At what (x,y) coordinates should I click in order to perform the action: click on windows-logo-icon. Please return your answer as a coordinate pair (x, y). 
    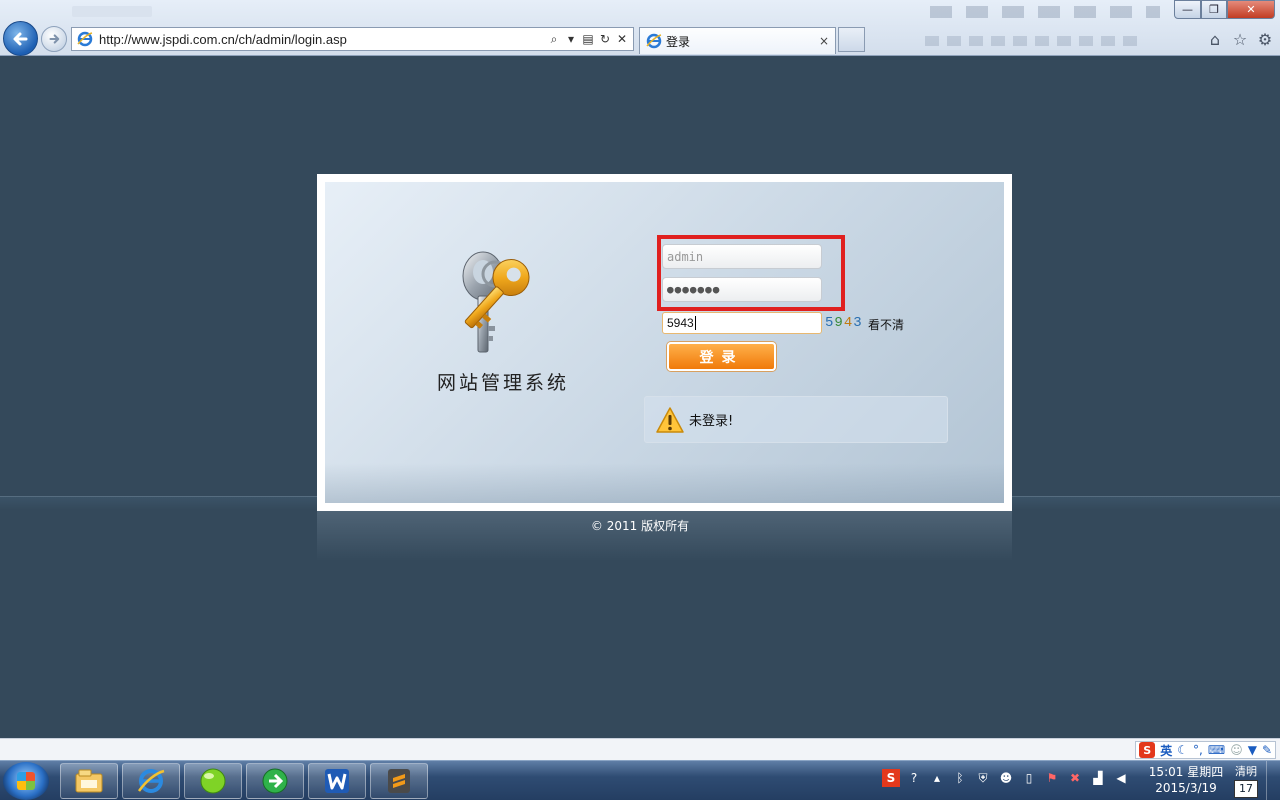
    Looking at the image, I should click on (26, 781).